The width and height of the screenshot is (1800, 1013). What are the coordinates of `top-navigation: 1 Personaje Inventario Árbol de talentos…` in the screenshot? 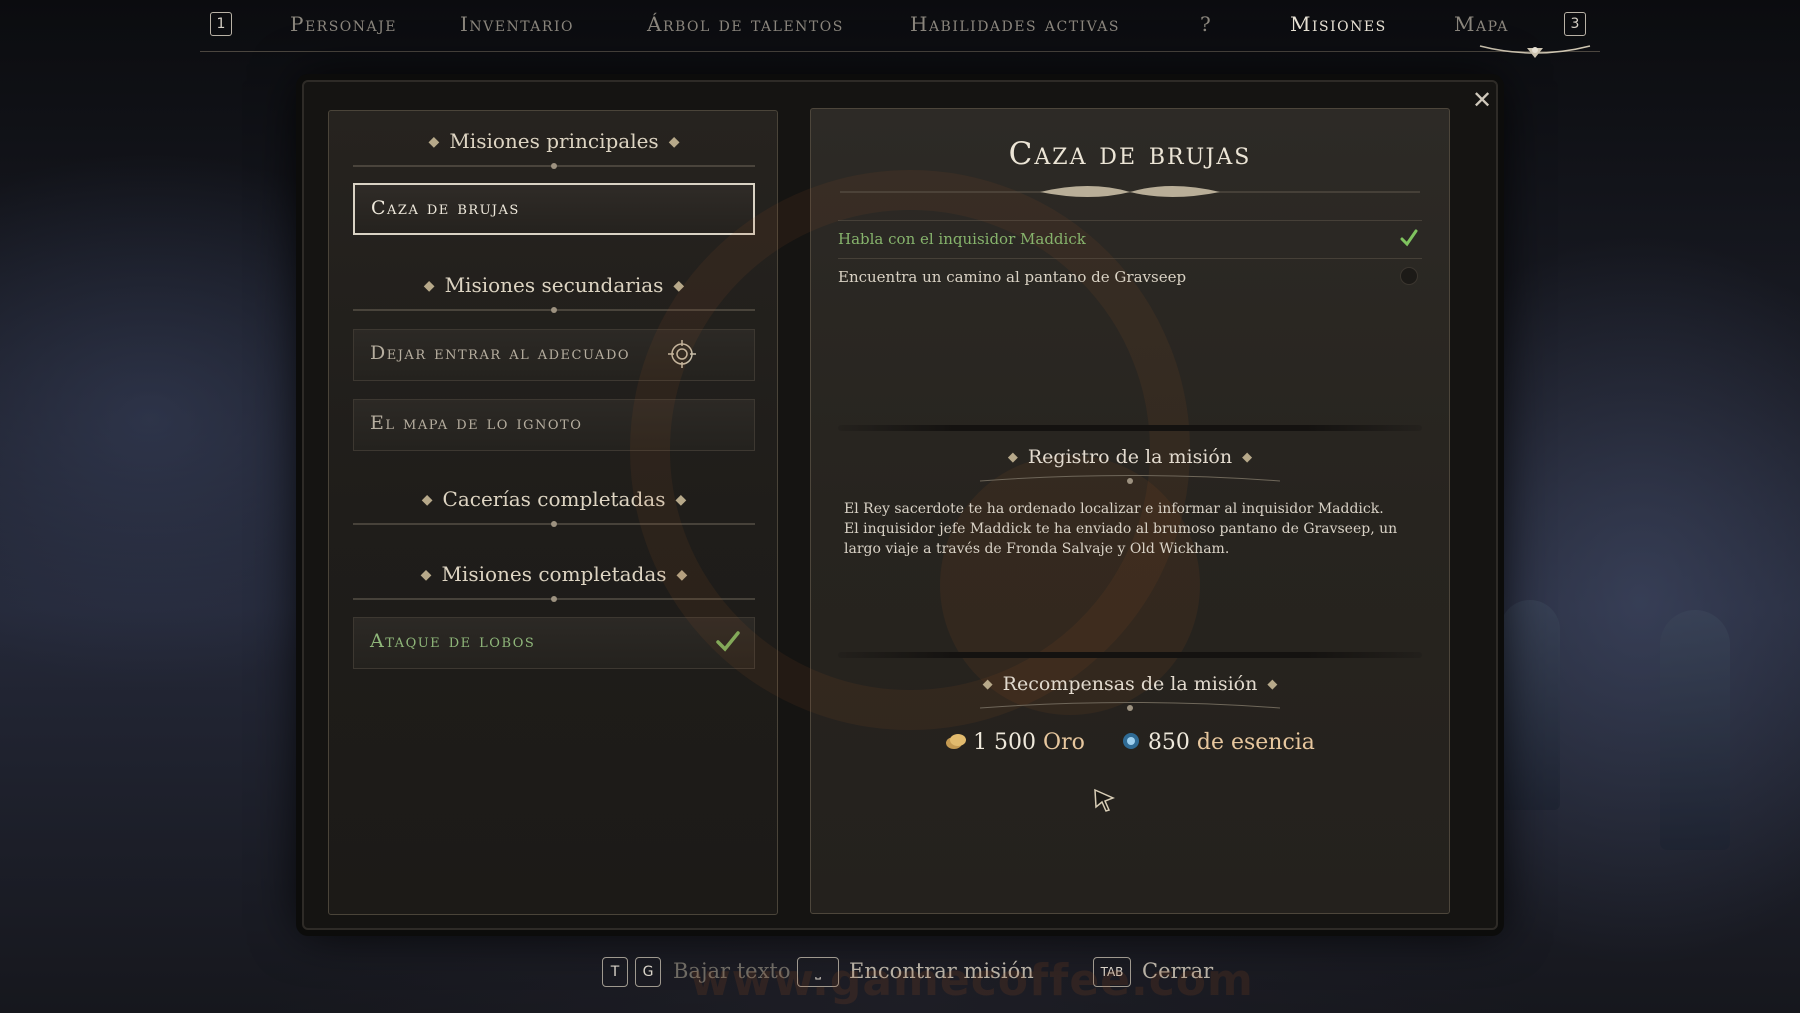 It's located at (900, 29).